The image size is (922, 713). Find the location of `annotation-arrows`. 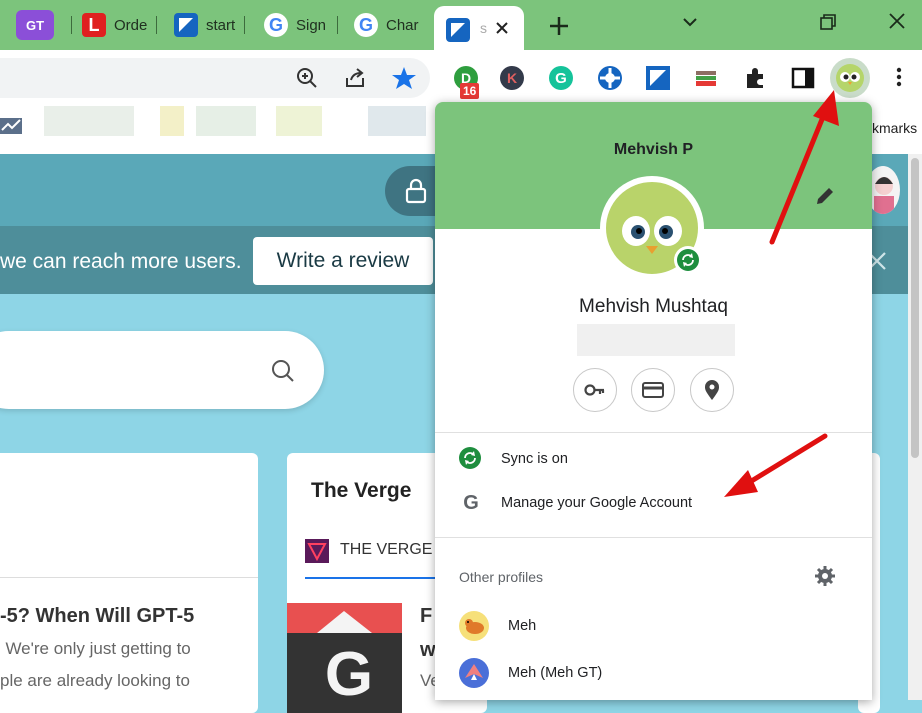

annotation-arrows is located at coordinates (781, 293).